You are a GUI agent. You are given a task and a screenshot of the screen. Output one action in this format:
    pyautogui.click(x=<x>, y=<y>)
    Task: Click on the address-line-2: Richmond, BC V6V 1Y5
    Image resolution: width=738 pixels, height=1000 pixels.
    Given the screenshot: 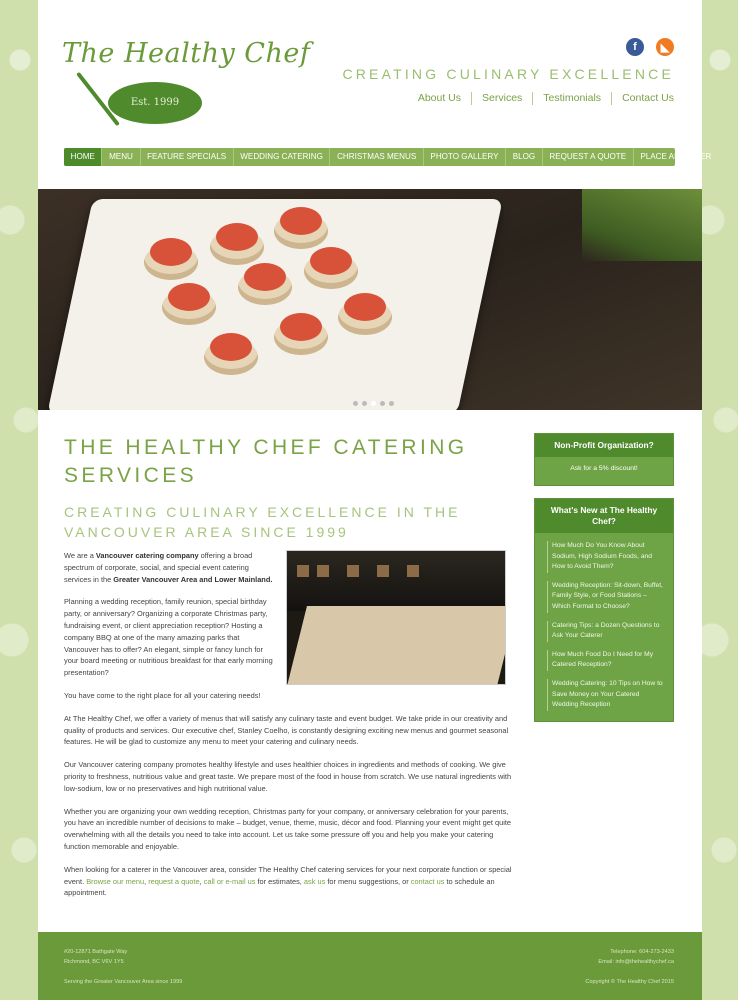 What is the action you would take?
    pyautogui.click(x=94, y=961)
    